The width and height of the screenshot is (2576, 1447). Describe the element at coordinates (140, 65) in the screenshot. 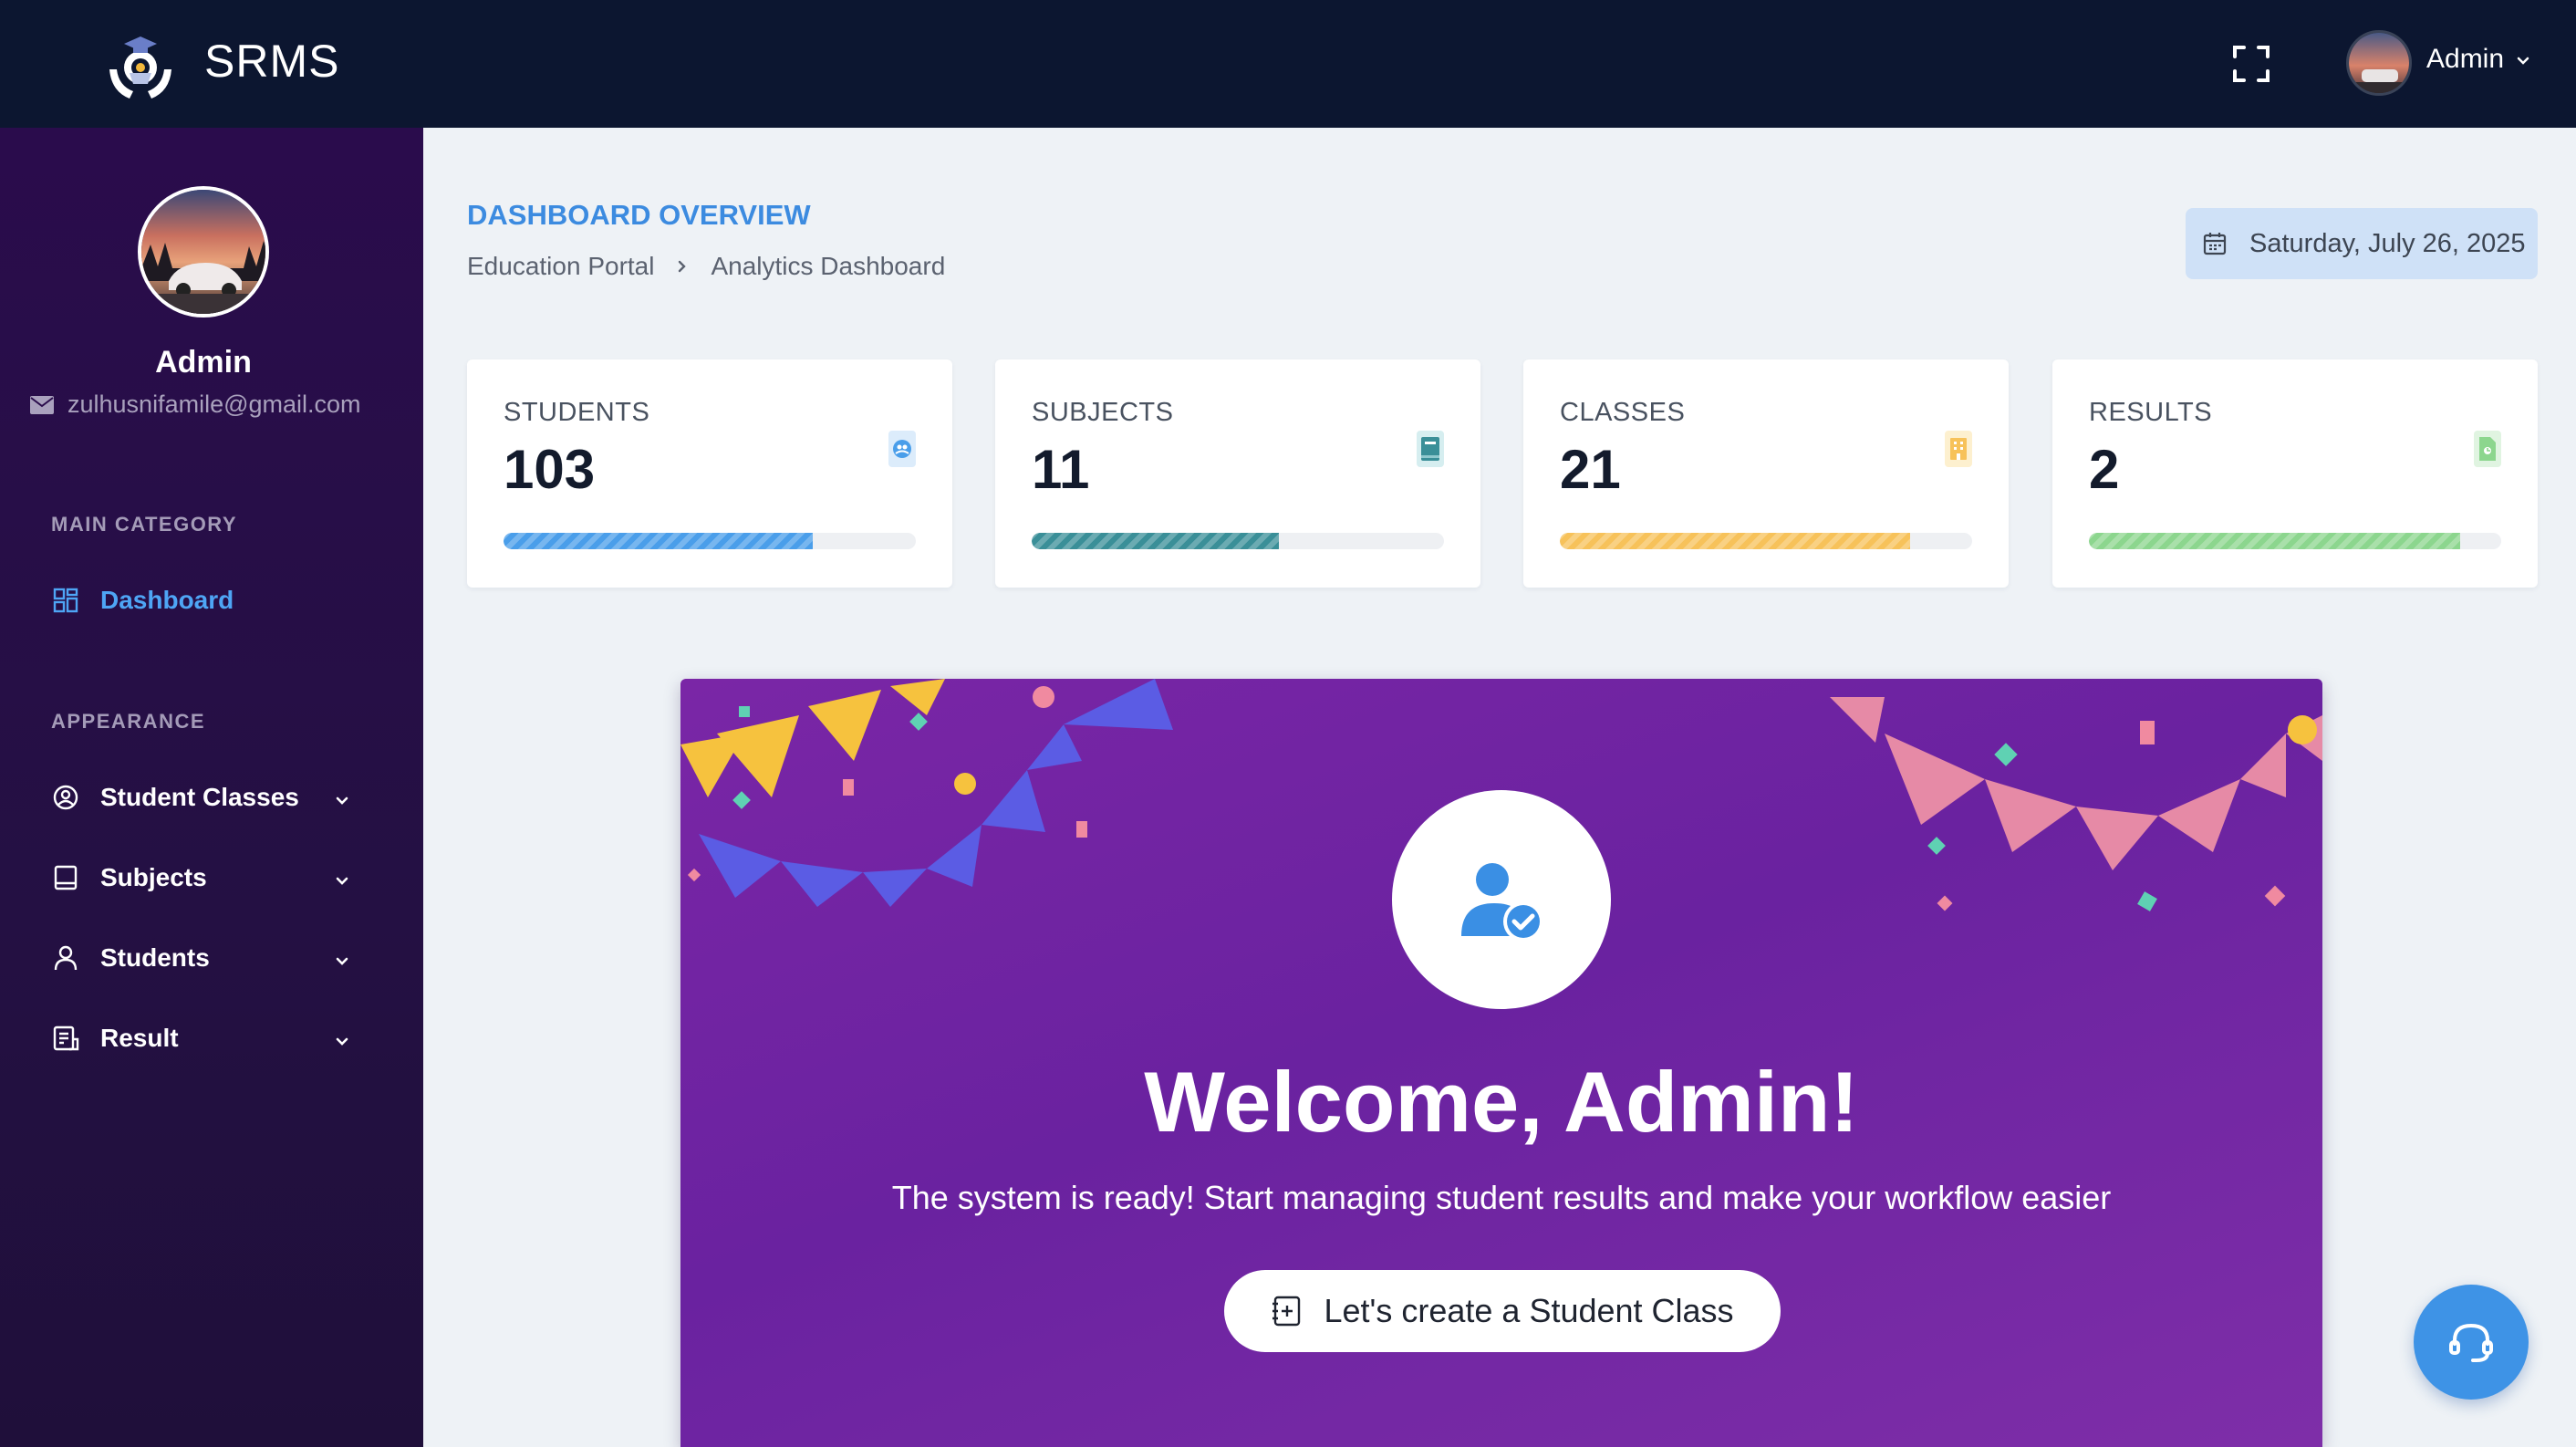

I see `srms-logo-icon` at that location.